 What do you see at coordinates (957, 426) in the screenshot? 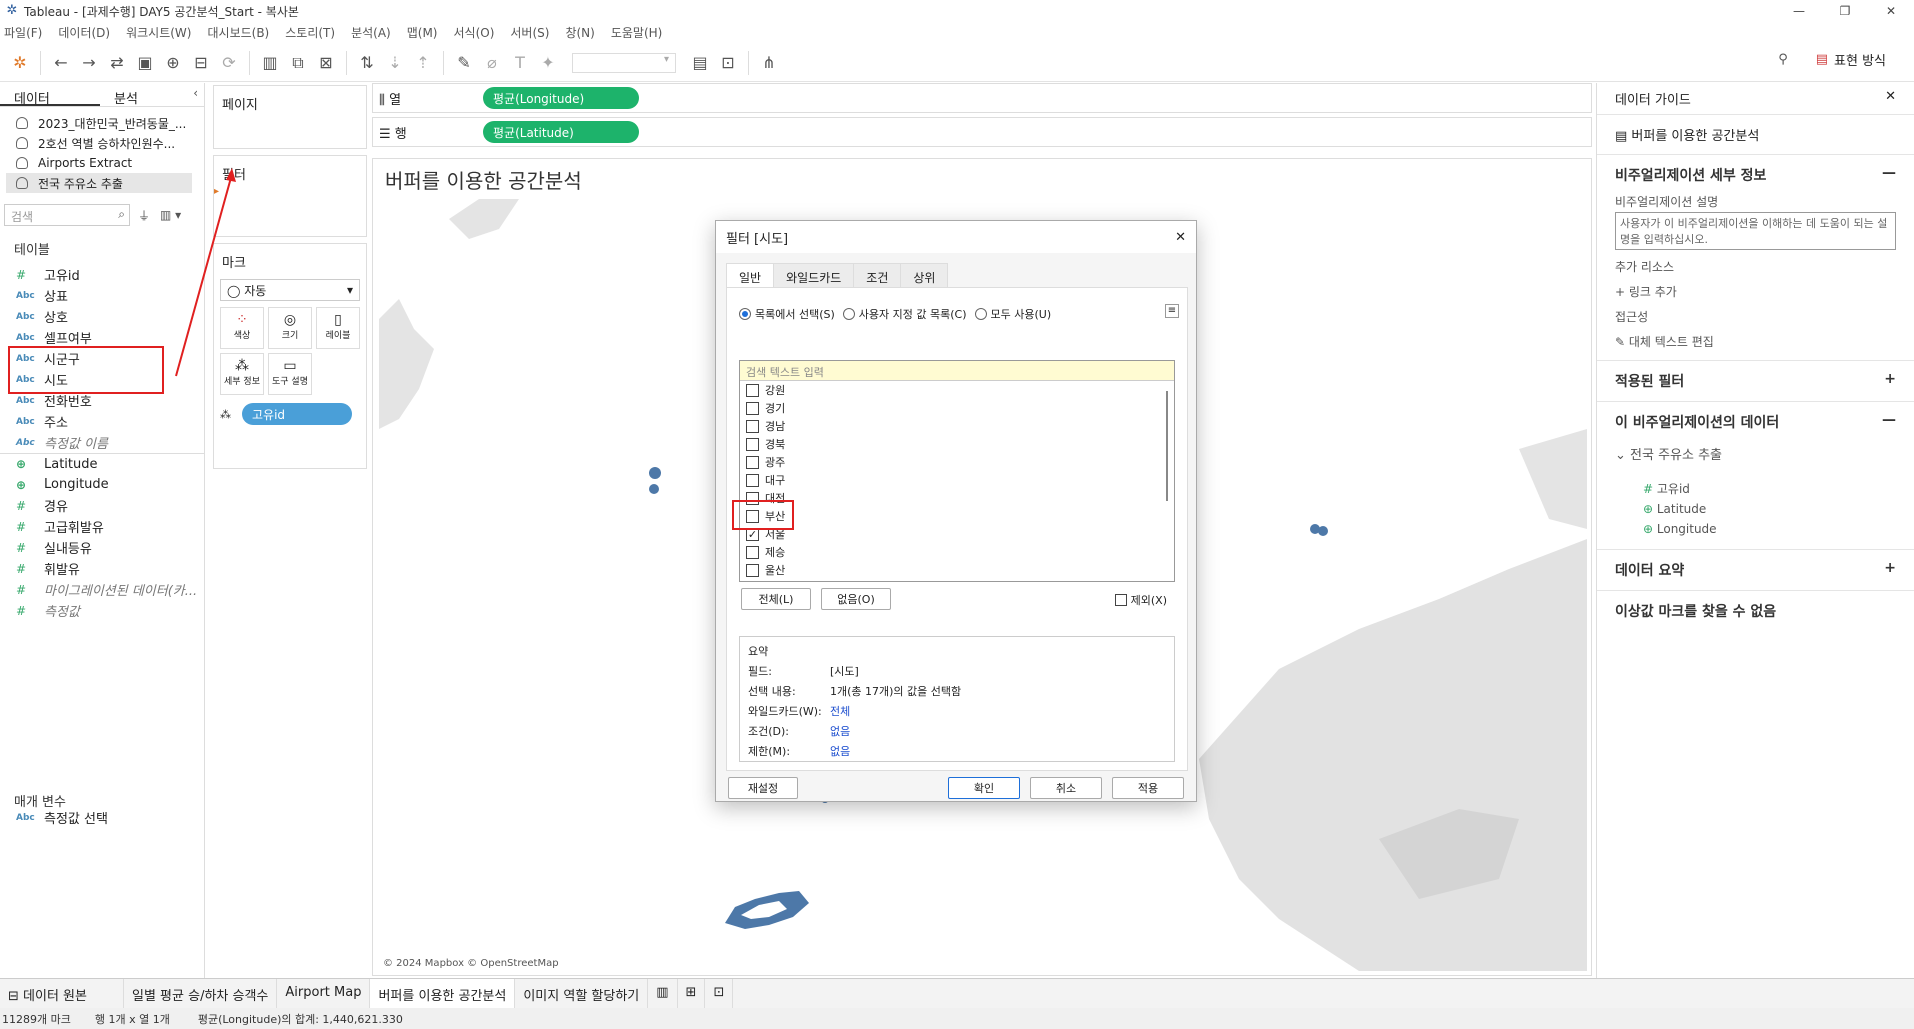
I see `value-checkbox-item: 경남` at bounding box center [957, 426].